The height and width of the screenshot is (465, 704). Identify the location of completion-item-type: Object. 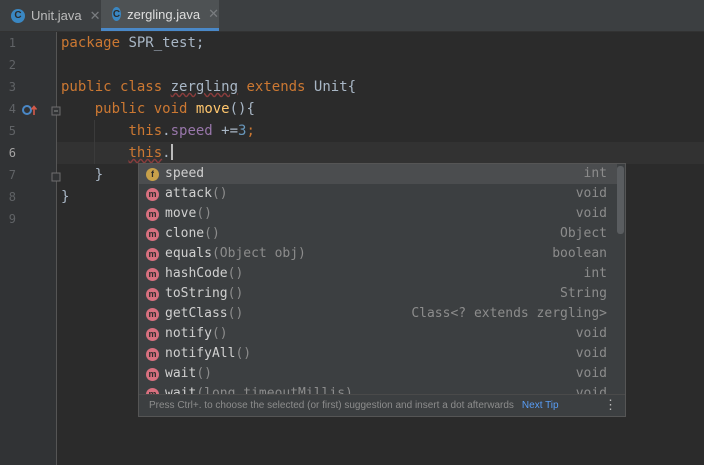
(583, 233).